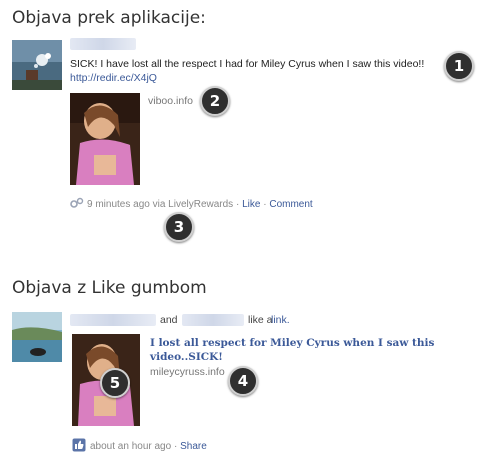 Image resolution: width=500 pixels, height=460 pixels. What do you see at coordinates (79, 446) in the screenshot?
I see `like-thumb-icon` at bounding box center [79, 446].